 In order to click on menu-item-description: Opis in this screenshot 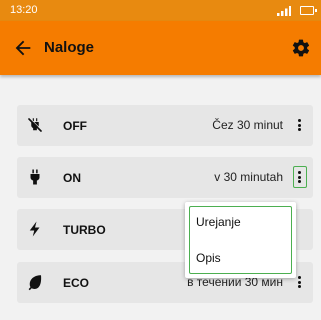, I will do `click(208, 258)`.